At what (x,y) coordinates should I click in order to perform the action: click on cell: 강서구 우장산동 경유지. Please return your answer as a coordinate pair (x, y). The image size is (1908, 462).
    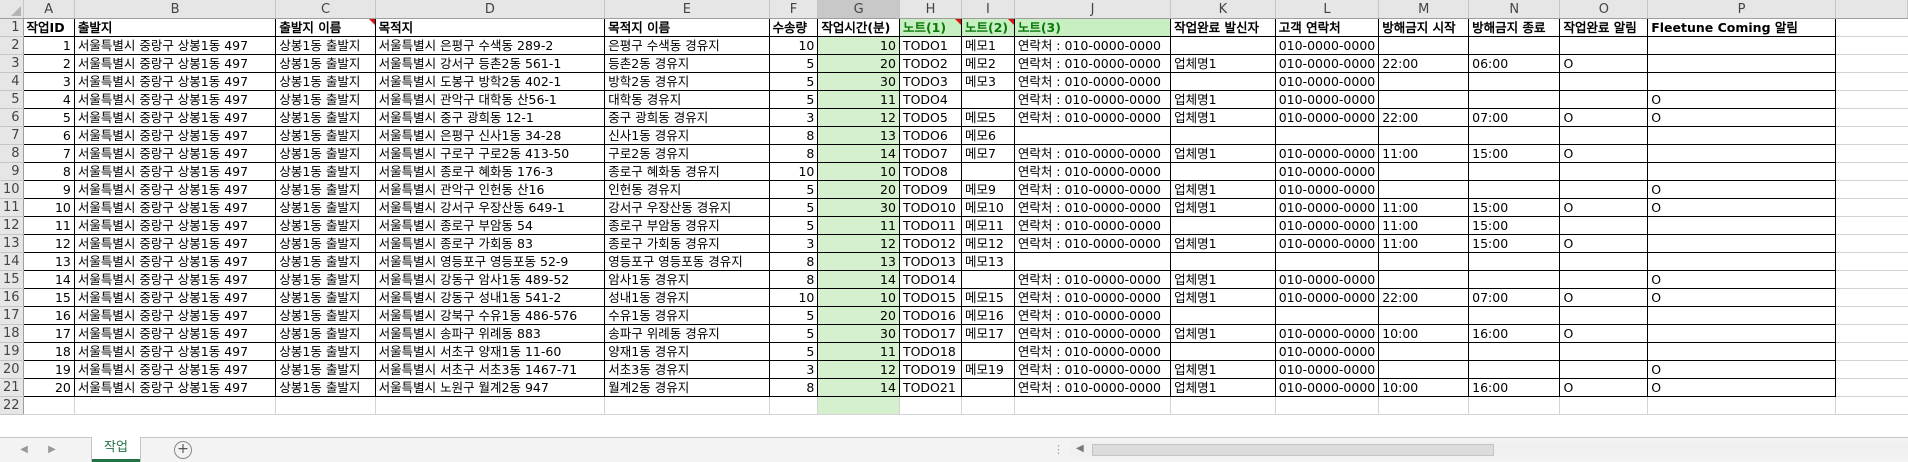
    Looking at the image, I should click on (687, 207).